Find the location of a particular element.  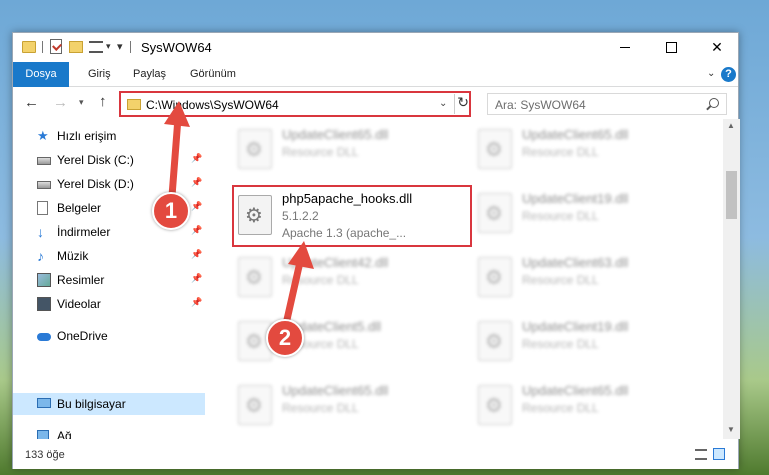

address-history-icon: ⌄ is located at coordinates (443, 103).